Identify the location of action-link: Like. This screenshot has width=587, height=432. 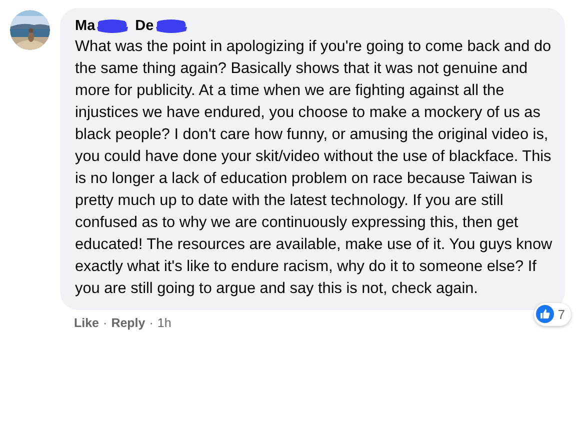
(87, 323).